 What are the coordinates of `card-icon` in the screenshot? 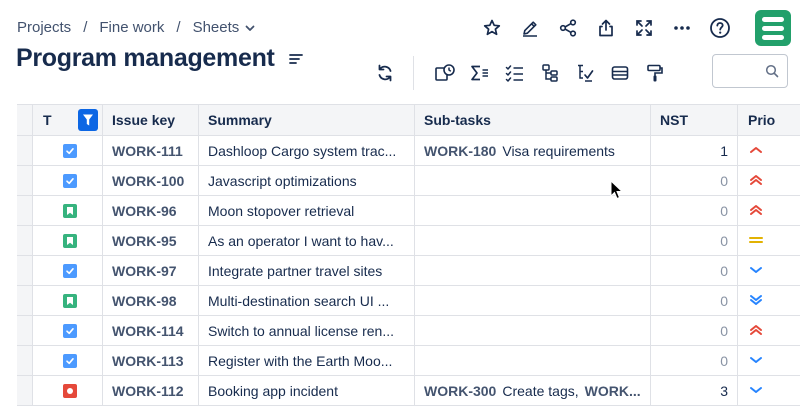 It's located at (619, 73).